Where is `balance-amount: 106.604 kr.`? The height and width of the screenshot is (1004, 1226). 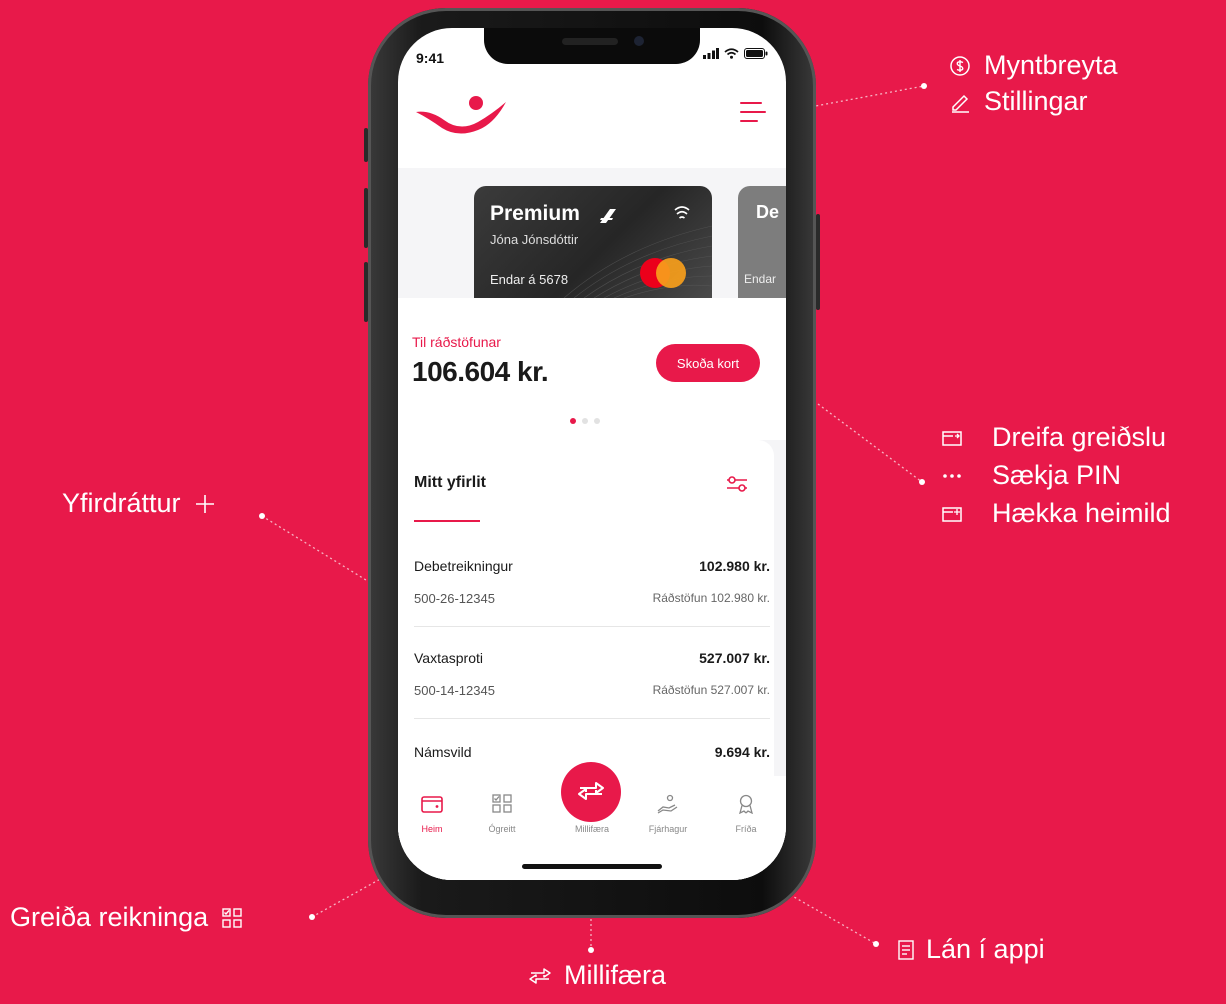
balance-amount: 106.604 kr. is located at coordinates (480, 371).